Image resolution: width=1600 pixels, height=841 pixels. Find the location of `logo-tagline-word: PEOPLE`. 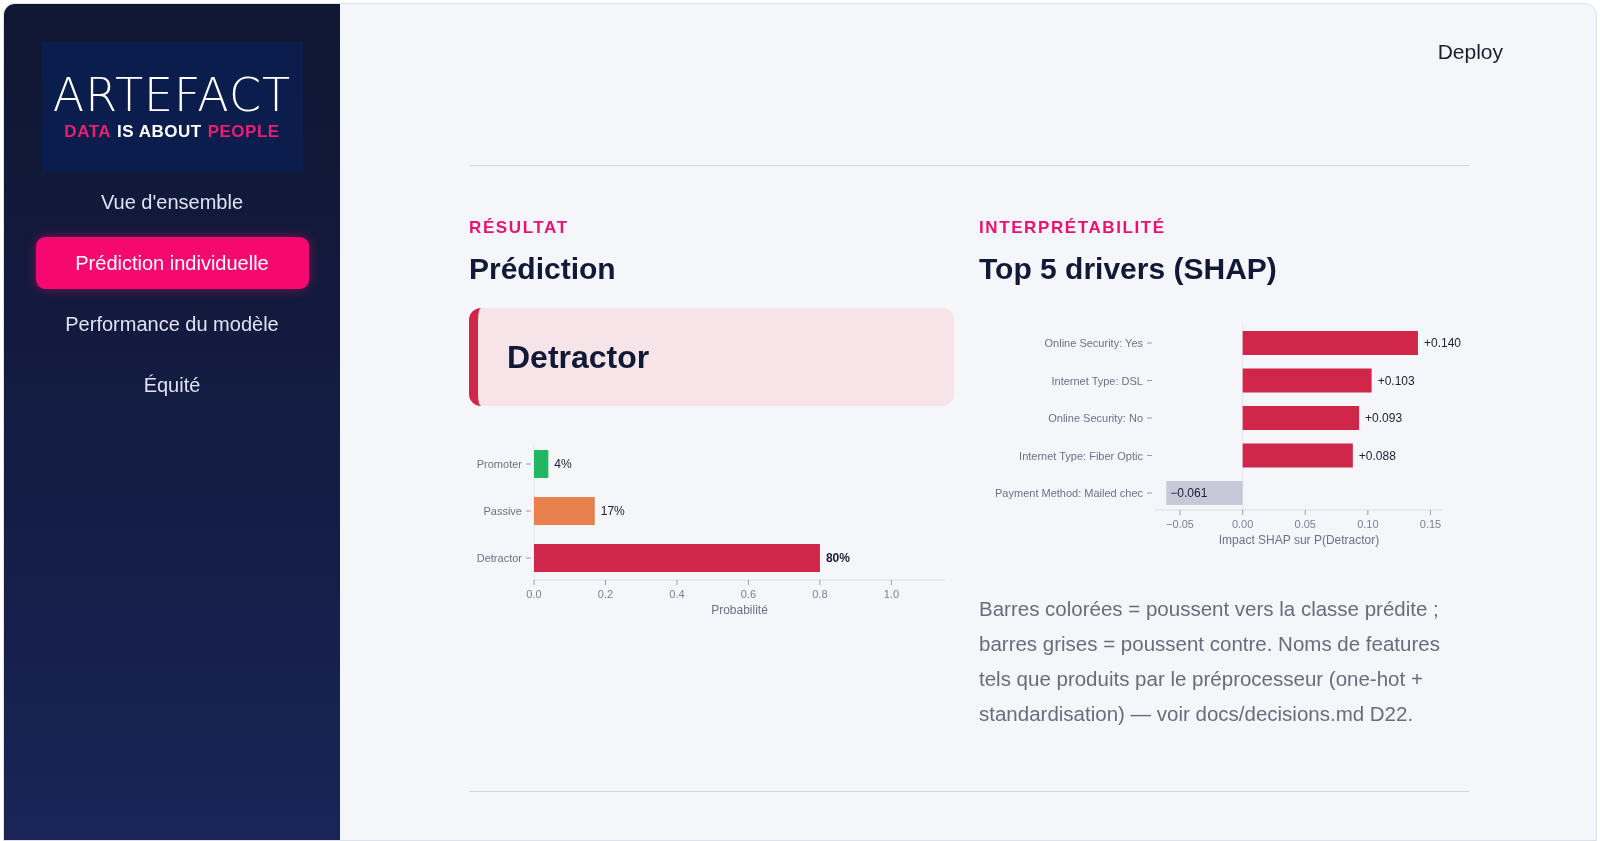

logo-tagline-word: PEOPLE is located at coordinates (243, 132).